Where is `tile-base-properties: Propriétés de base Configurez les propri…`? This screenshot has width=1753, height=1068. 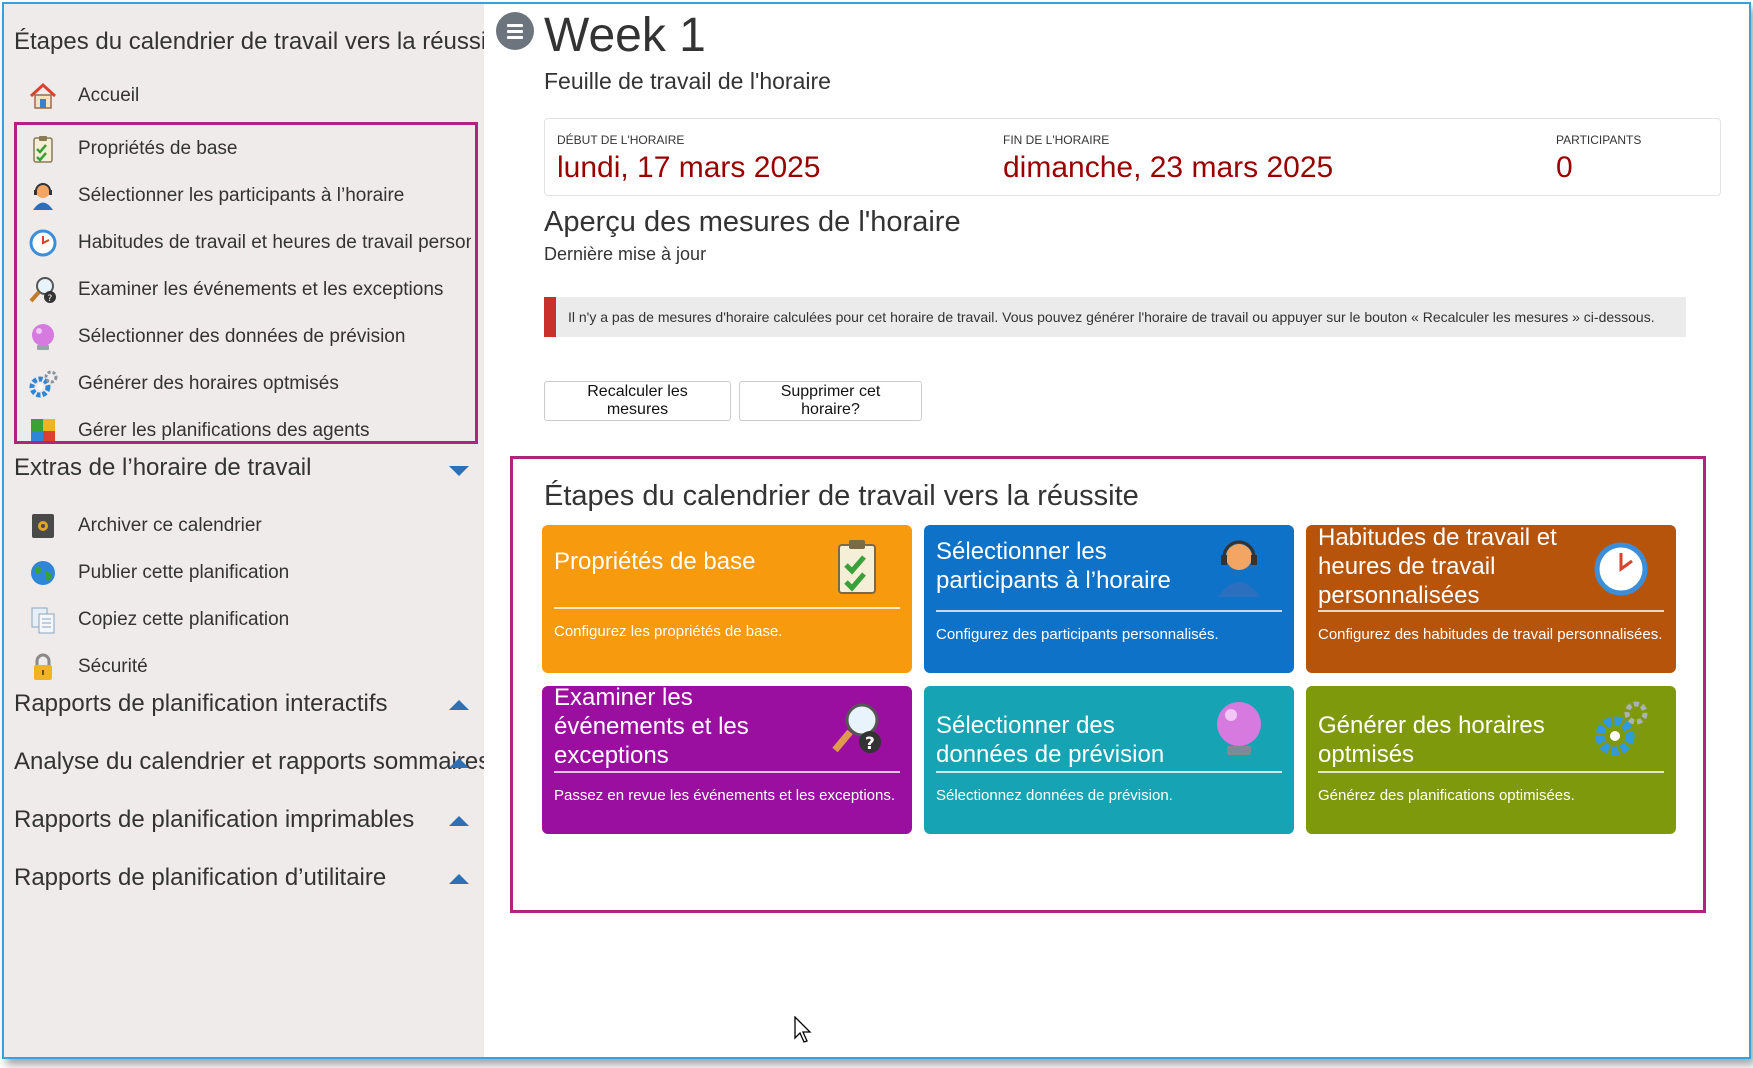 tile-base-properties: Propriétés de base Configurez les propri… is located at coordinates (727, 599).